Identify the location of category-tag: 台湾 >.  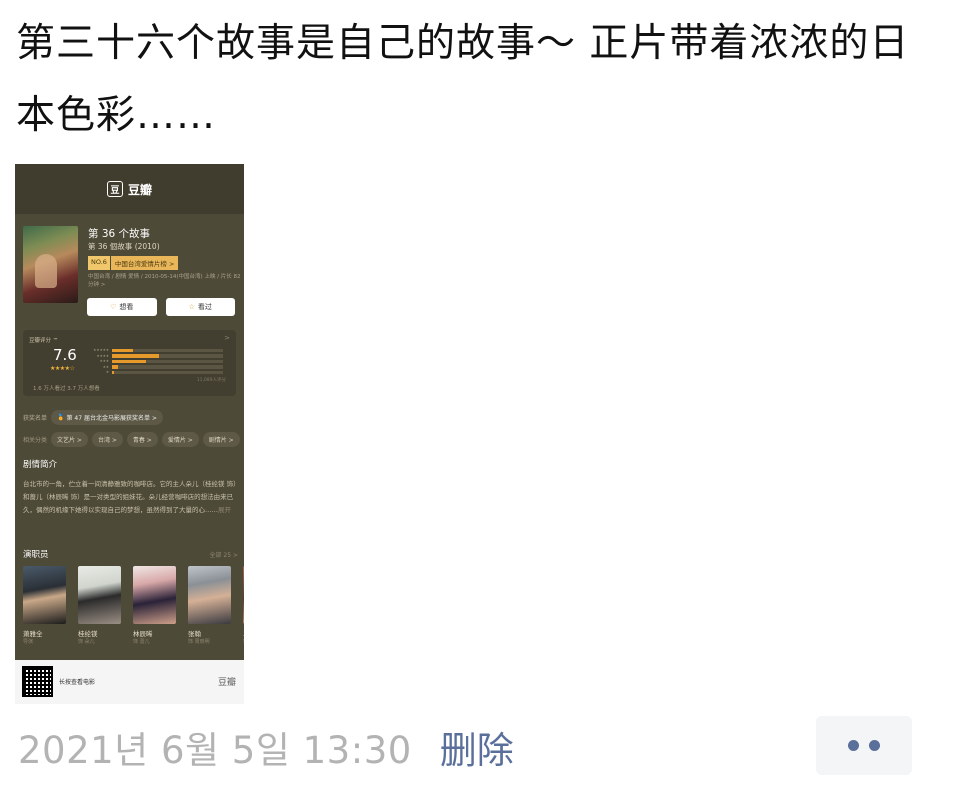
(107, 439).